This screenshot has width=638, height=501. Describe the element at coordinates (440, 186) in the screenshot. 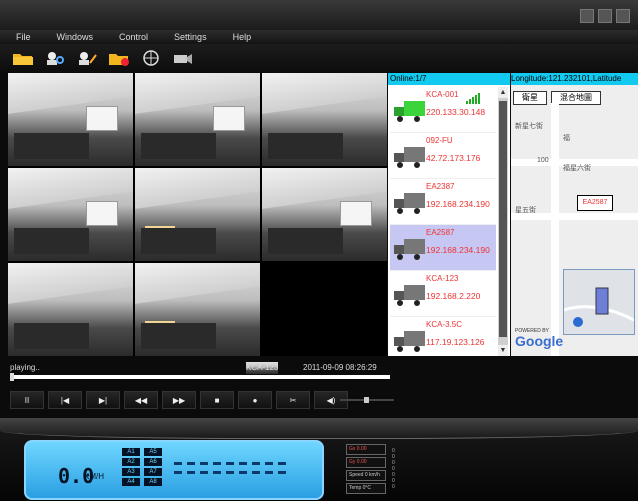

I see `vehicle-name: EA2387` at that location.